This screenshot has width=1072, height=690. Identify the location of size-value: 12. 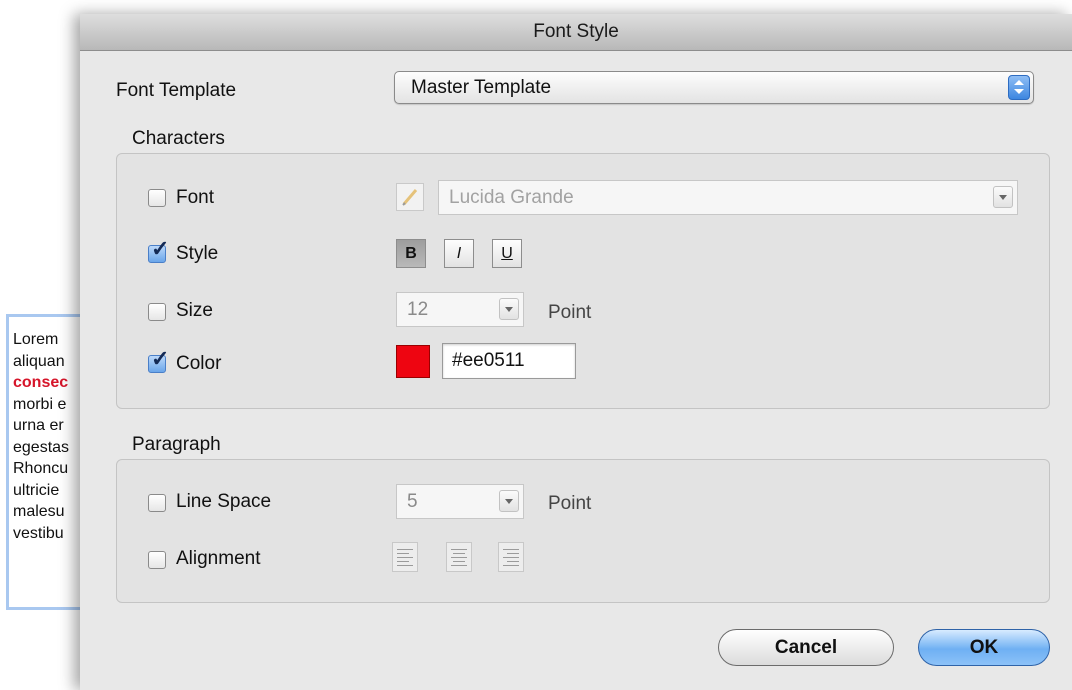
(418, 309).